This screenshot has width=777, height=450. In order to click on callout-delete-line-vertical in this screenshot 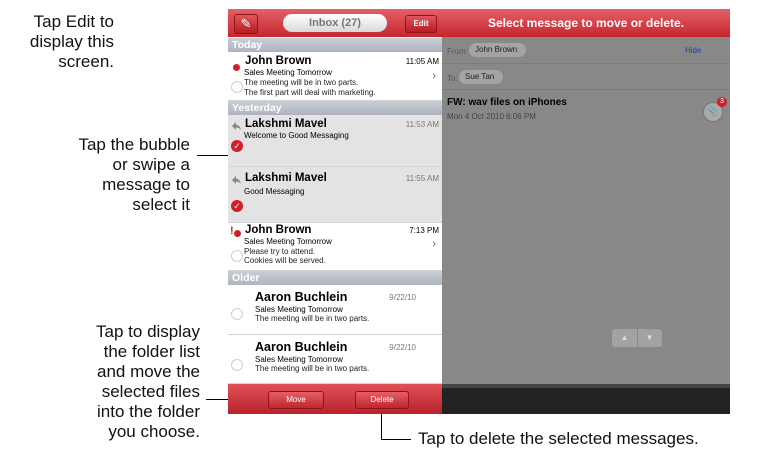, I will do `click(381, 425)`.